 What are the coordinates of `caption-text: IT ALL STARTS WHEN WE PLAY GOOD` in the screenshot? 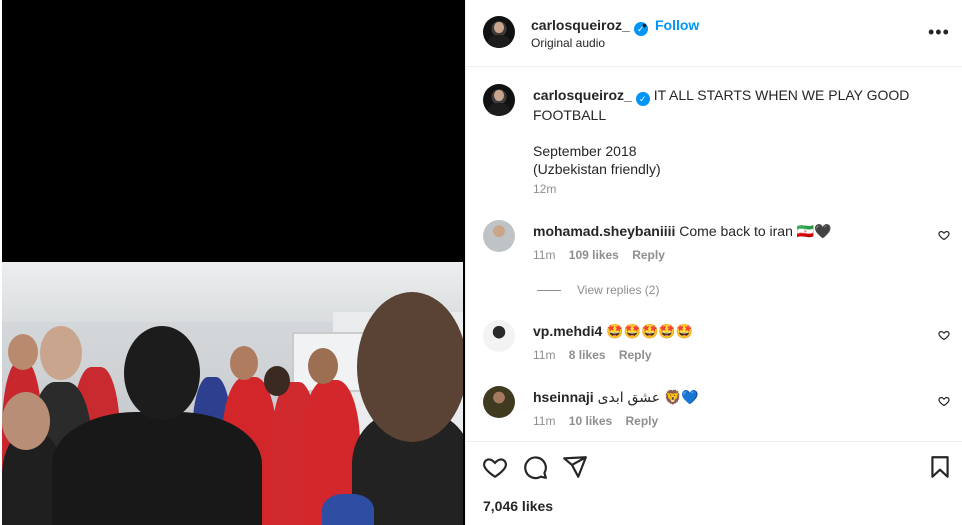 It's located at (781, 95).